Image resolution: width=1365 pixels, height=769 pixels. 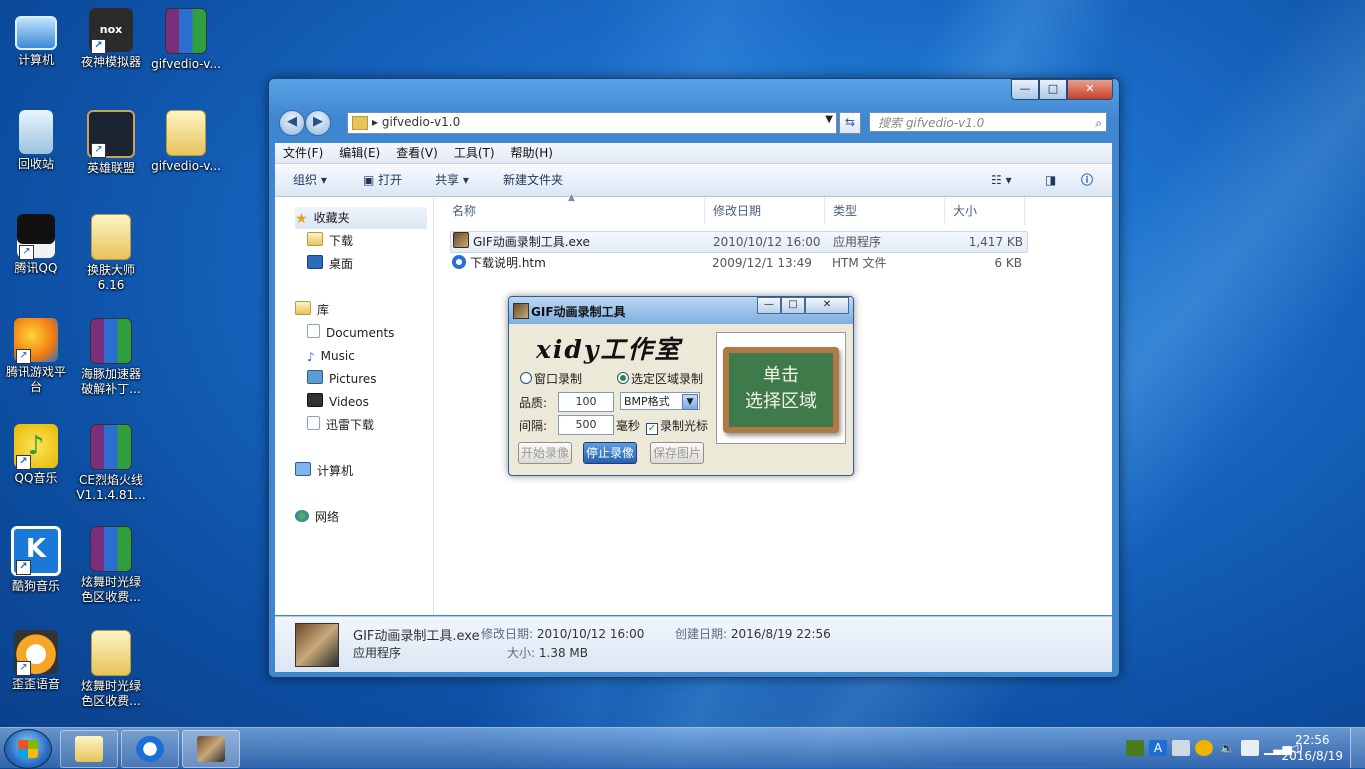 I want to click on file-modified: 2010/10/12 16:00, so click(x=767, y=242).